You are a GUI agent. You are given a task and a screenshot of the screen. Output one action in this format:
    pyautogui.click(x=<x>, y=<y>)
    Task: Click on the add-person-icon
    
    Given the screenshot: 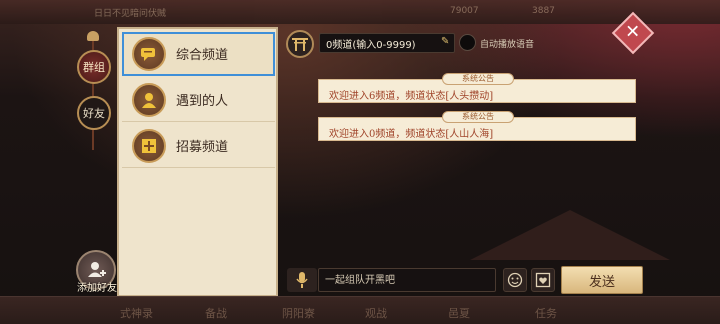 What is the action you would take?
    pyautogui.click(x=97, y=269)
    